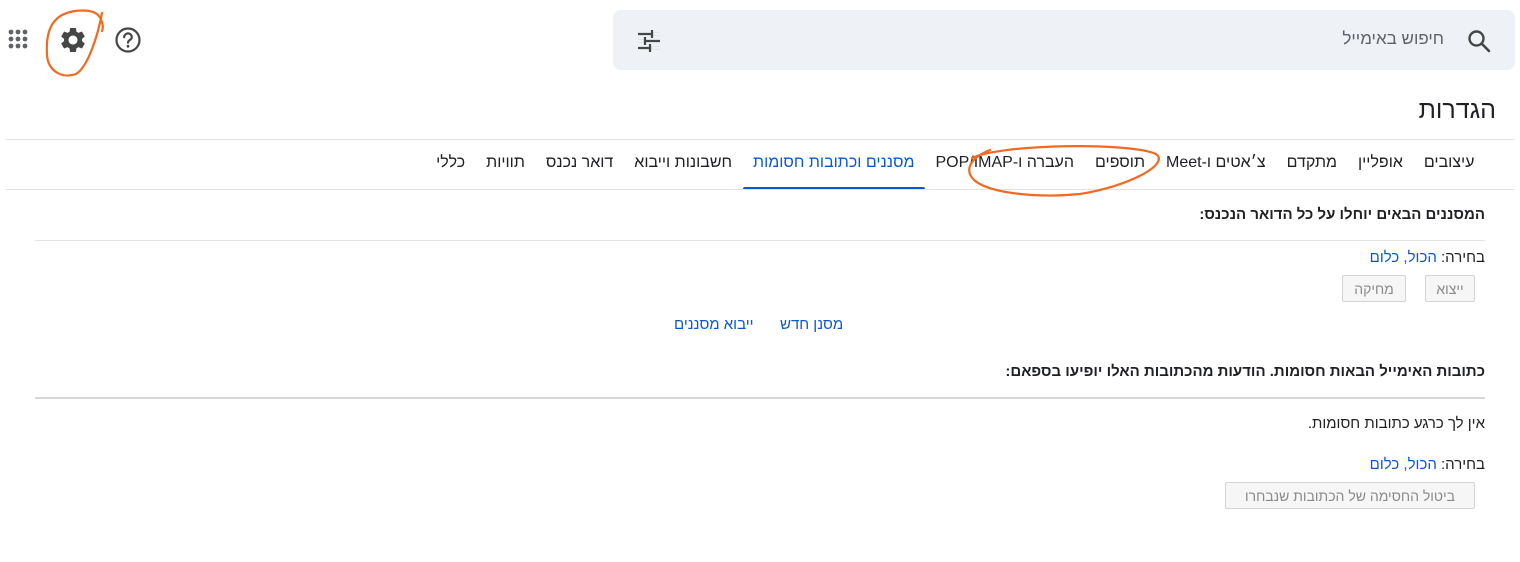 Image resolution: width=1520 pixels, height=562 pixels. What do you see at coordinates (811, 324) in the screenshot?
I see `new-filter-link: מסנן חדש` at bounding box center [811, 324].